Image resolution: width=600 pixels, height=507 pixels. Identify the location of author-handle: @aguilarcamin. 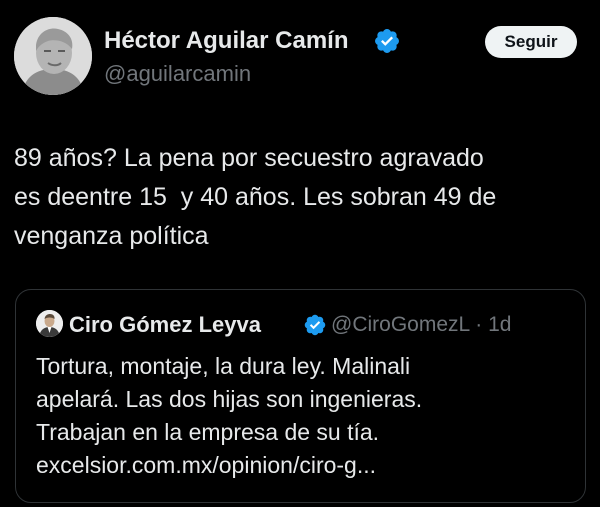
(177, 74).